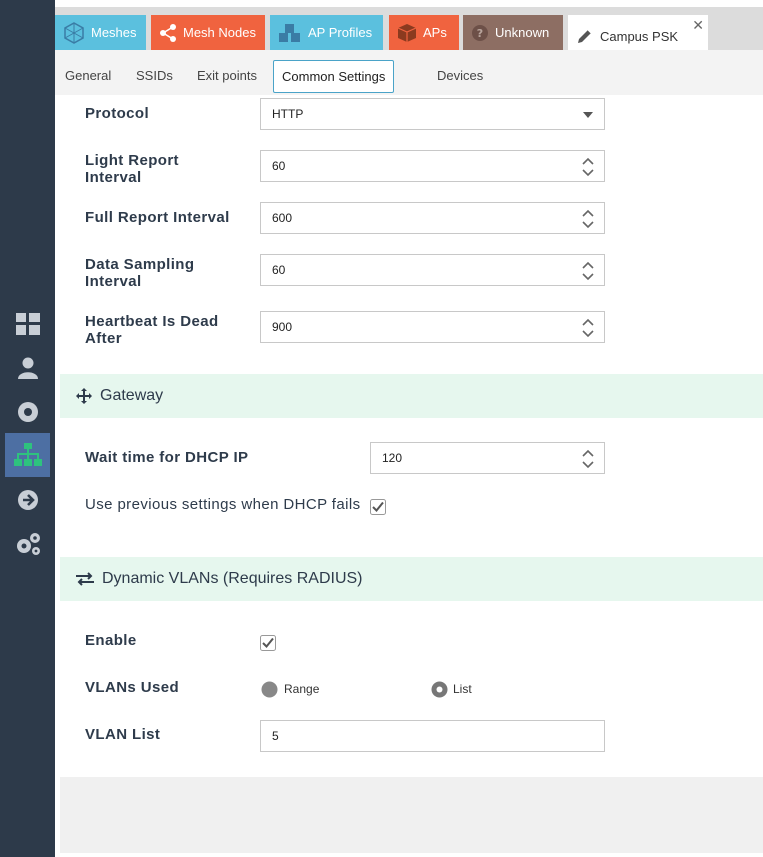 Image resolution: width=763 pixels, height=857 pixels. Describe the element at coordinates (84, 396) in the screenshot. I see `move-icon` at that location.